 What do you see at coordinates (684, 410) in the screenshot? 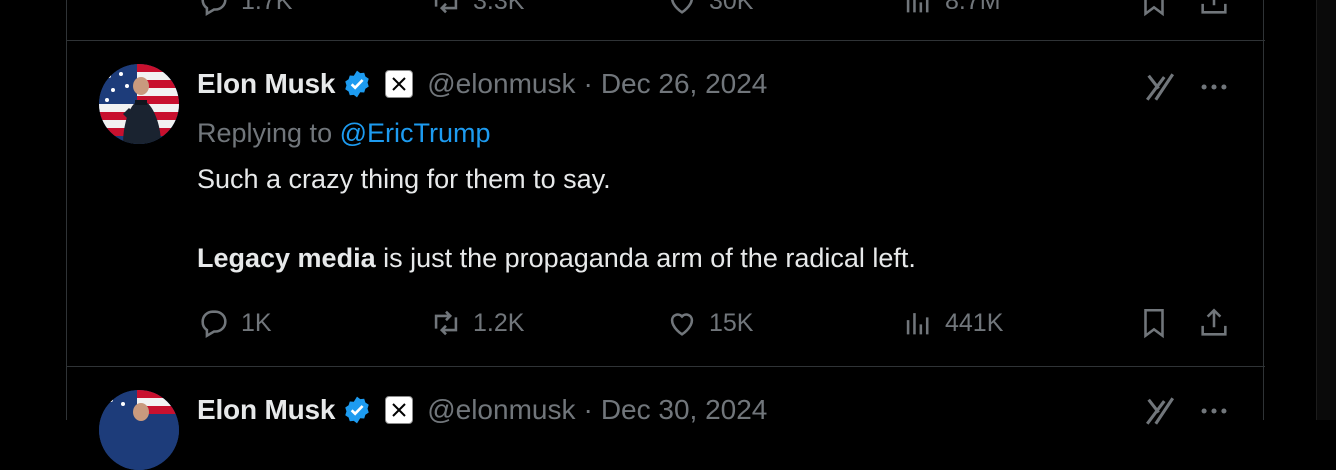
I see `tweet-date: Dec 30, 2024` at bounding box center [684, 410].